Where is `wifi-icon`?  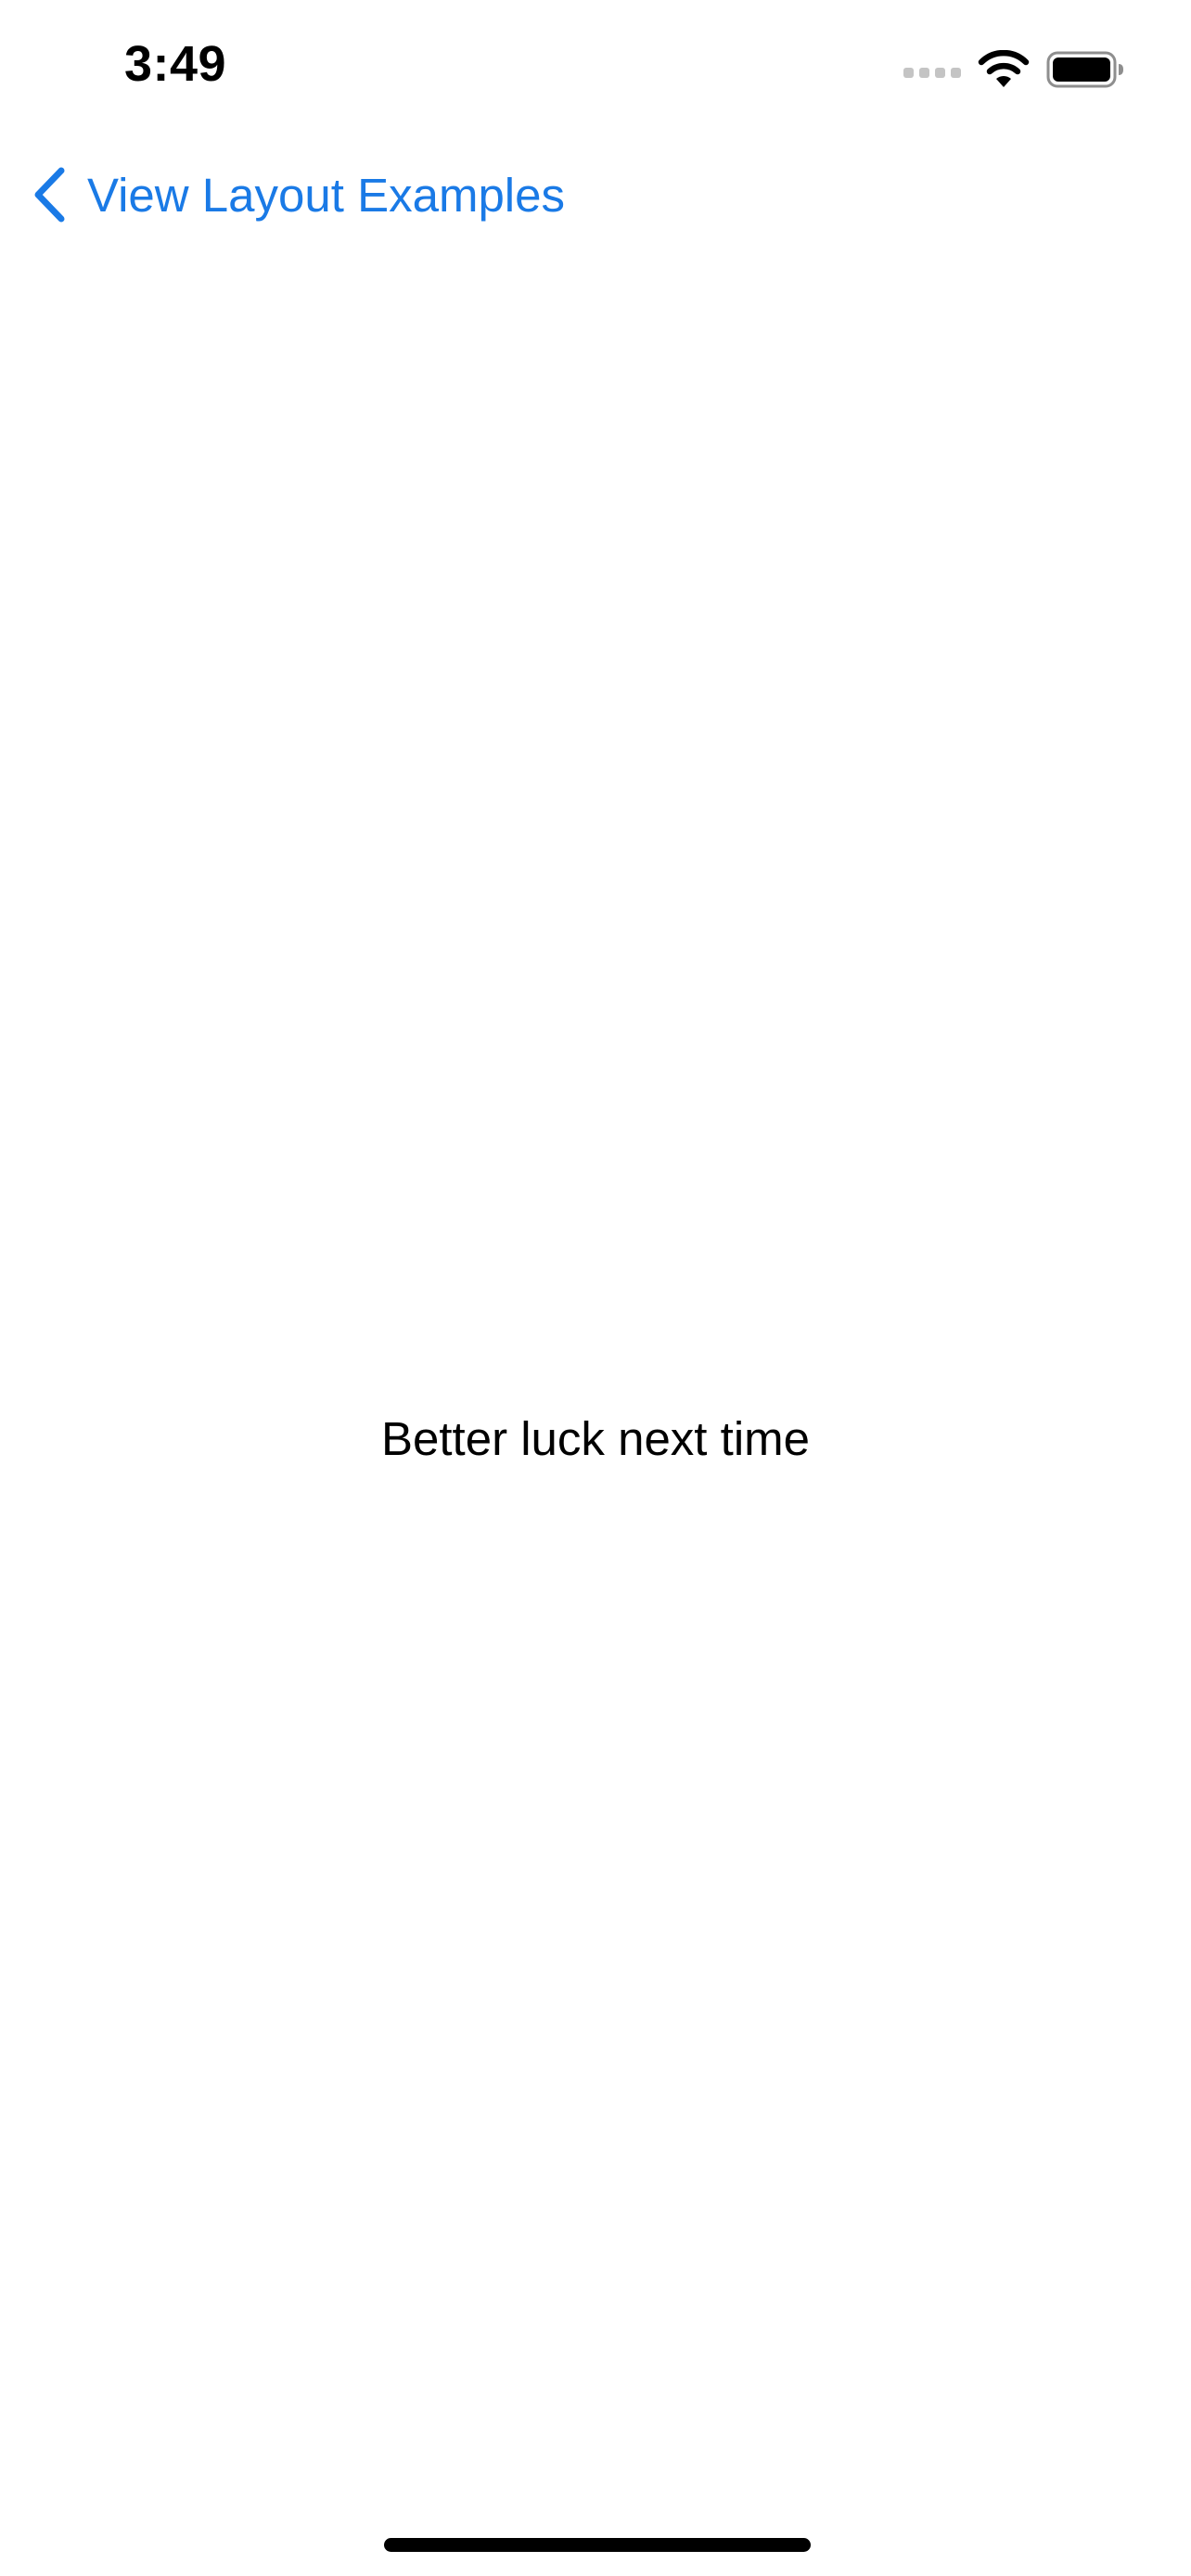
wifi-icon is located at coordinates (1004, 68).